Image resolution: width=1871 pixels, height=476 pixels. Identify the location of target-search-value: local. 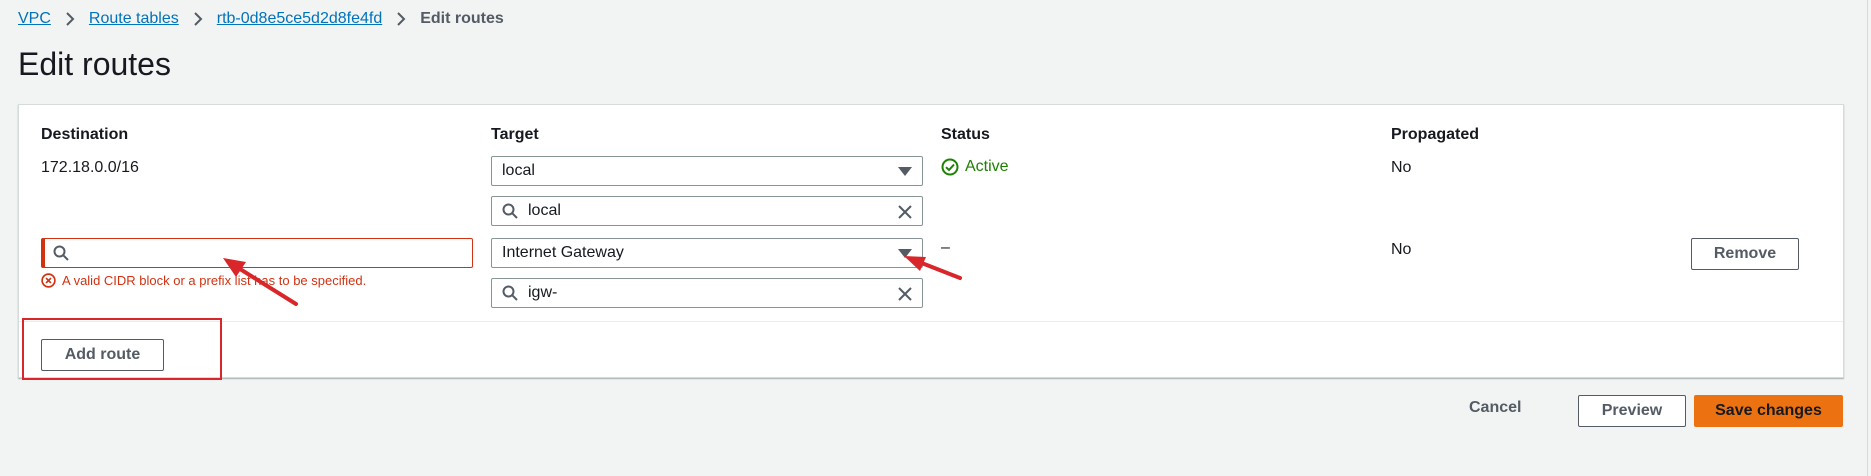
(544, 210).